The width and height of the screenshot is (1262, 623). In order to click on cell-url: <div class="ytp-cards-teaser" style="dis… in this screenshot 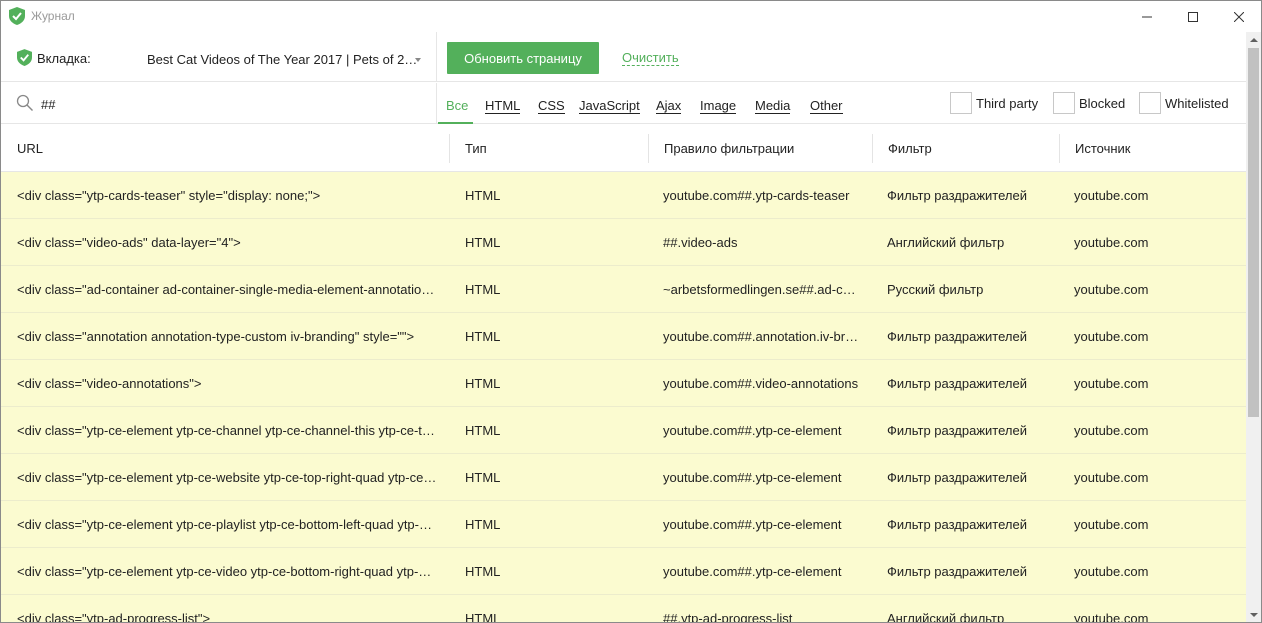, I will do `click(227, 195)`.